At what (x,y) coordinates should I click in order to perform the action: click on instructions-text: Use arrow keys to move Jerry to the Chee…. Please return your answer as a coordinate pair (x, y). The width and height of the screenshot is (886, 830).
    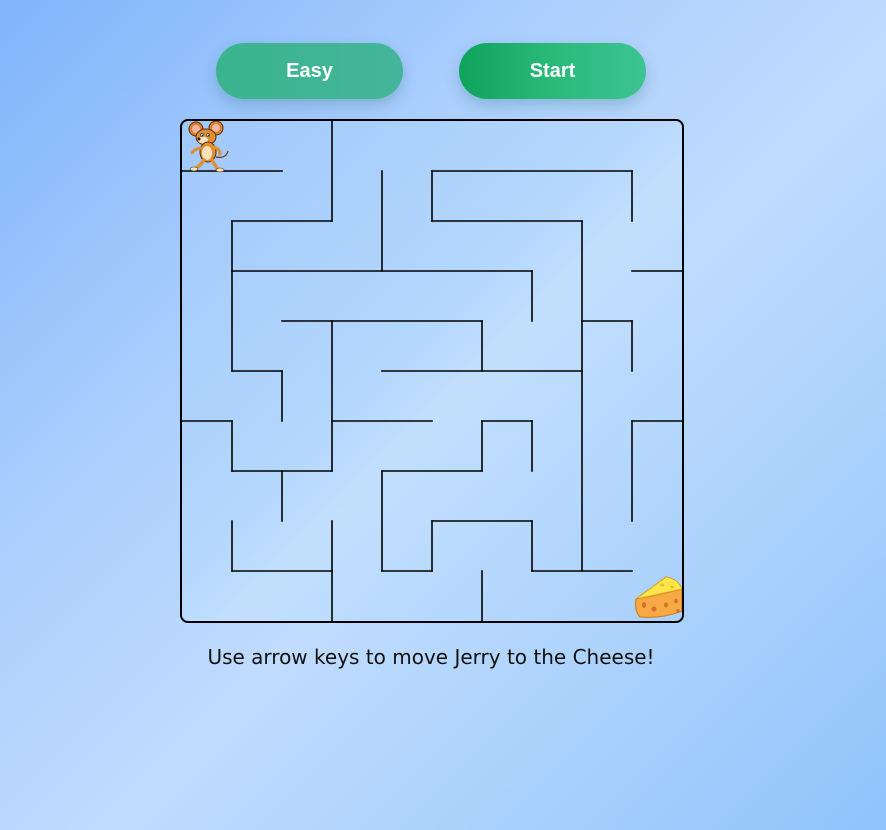
    Looking at the image, I should click on (431, 657).